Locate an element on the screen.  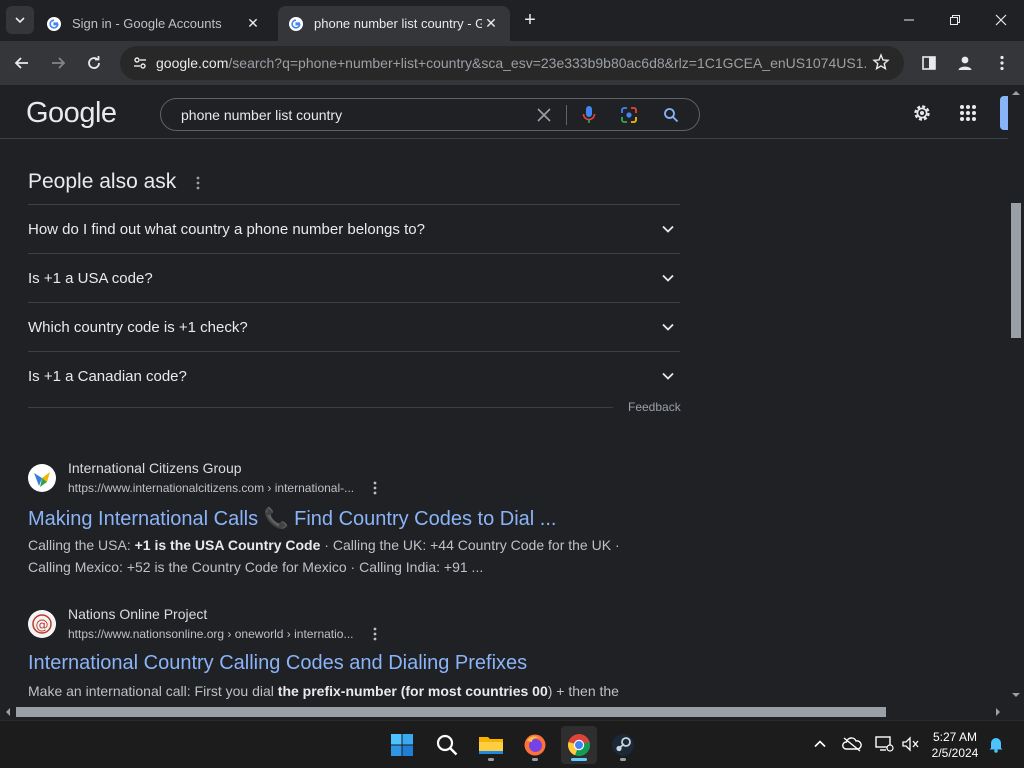
google-apps-icon is located at coordinates (968, 113).